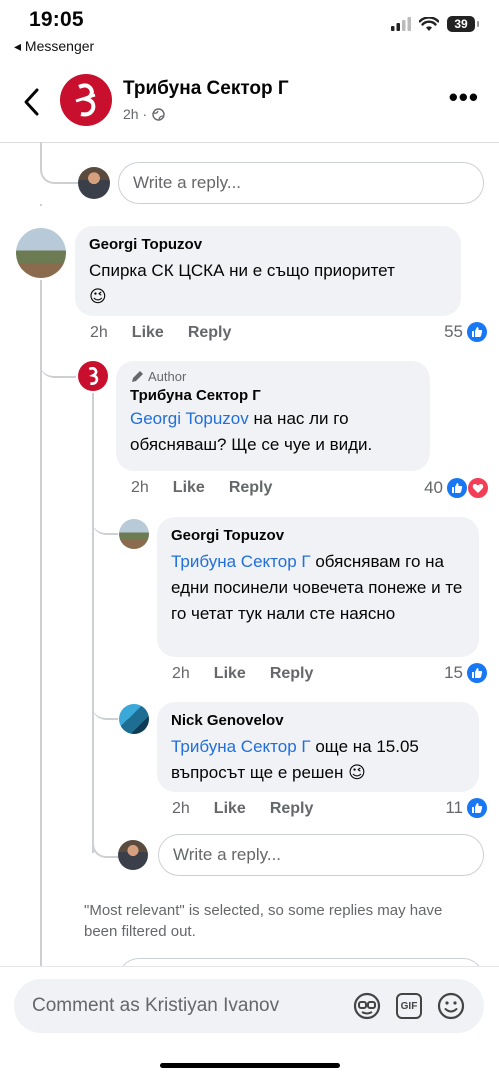 This screenshot has height=1081, width=499. Describe the element at coordinates (158, 114) in the screenshot. I see `globe-icon` at that location.